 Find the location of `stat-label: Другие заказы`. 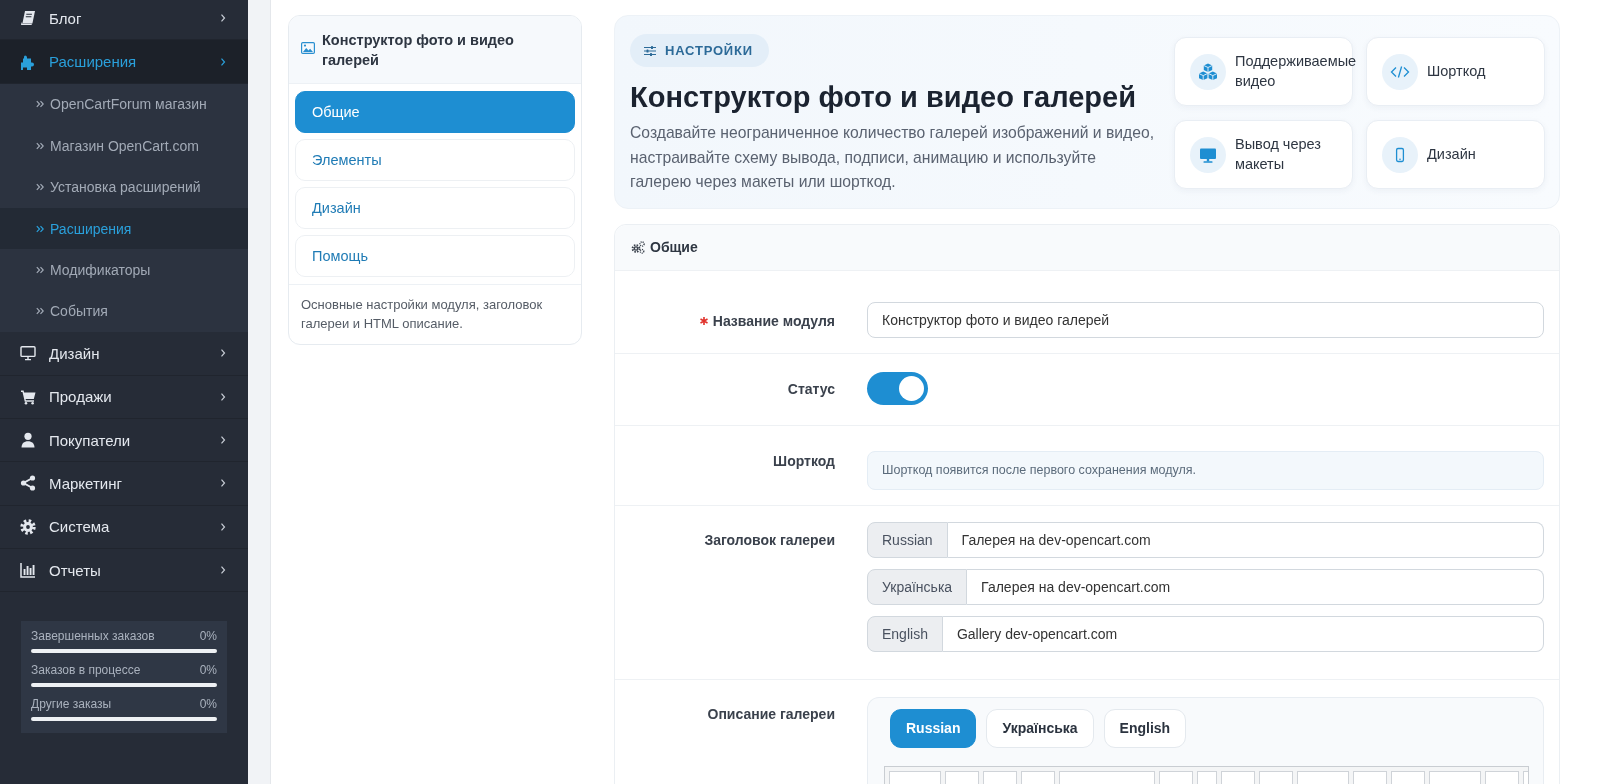

stat-label: Другие заказы is located at coordinates (71, 704).